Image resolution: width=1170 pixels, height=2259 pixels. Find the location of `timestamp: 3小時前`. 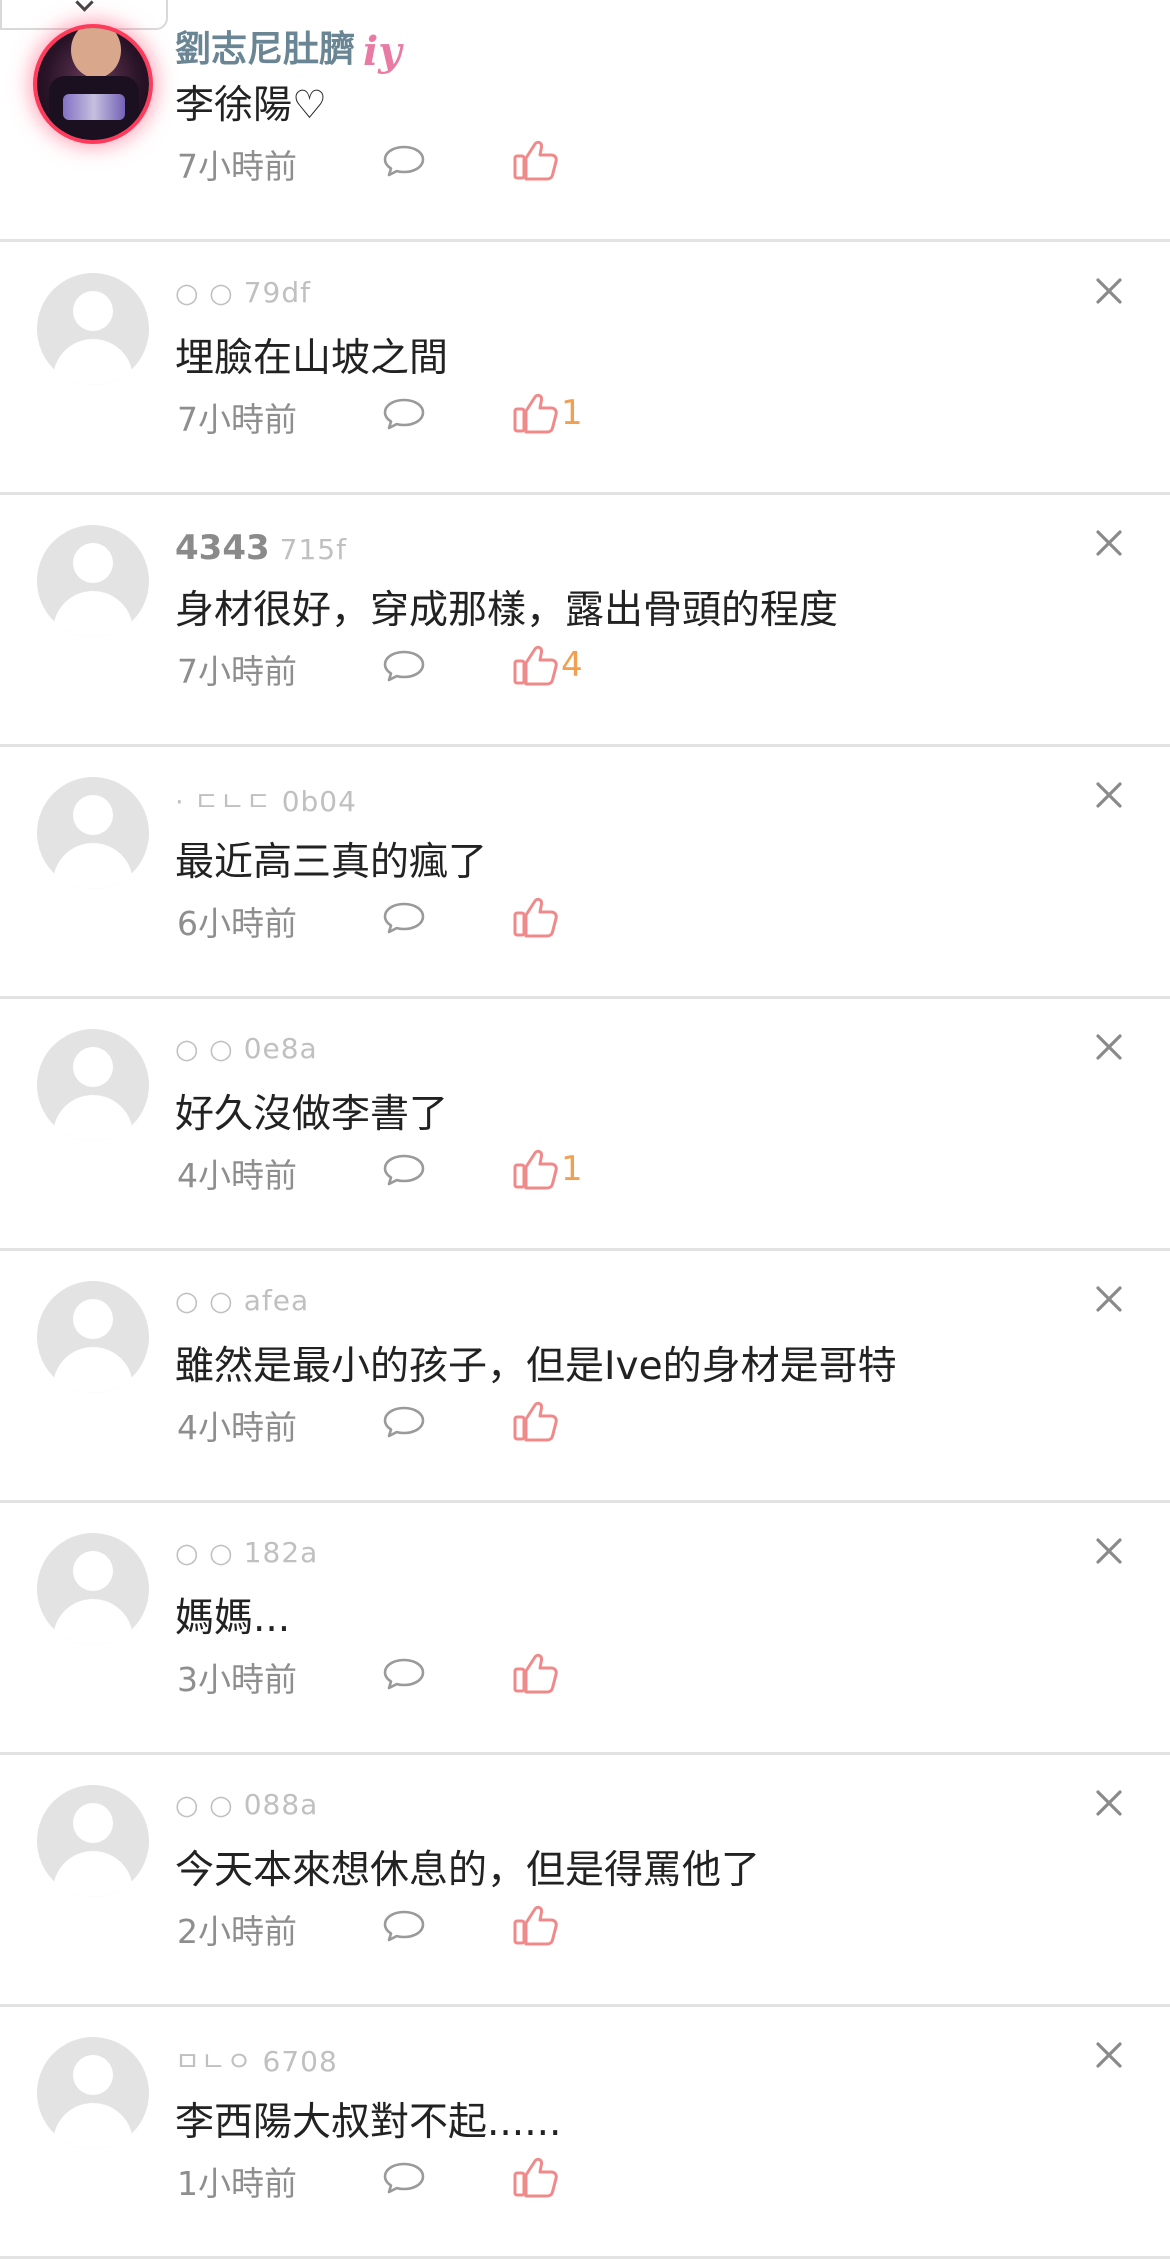

timestamp: 3小時前 is located at coordinates (237, 1679).